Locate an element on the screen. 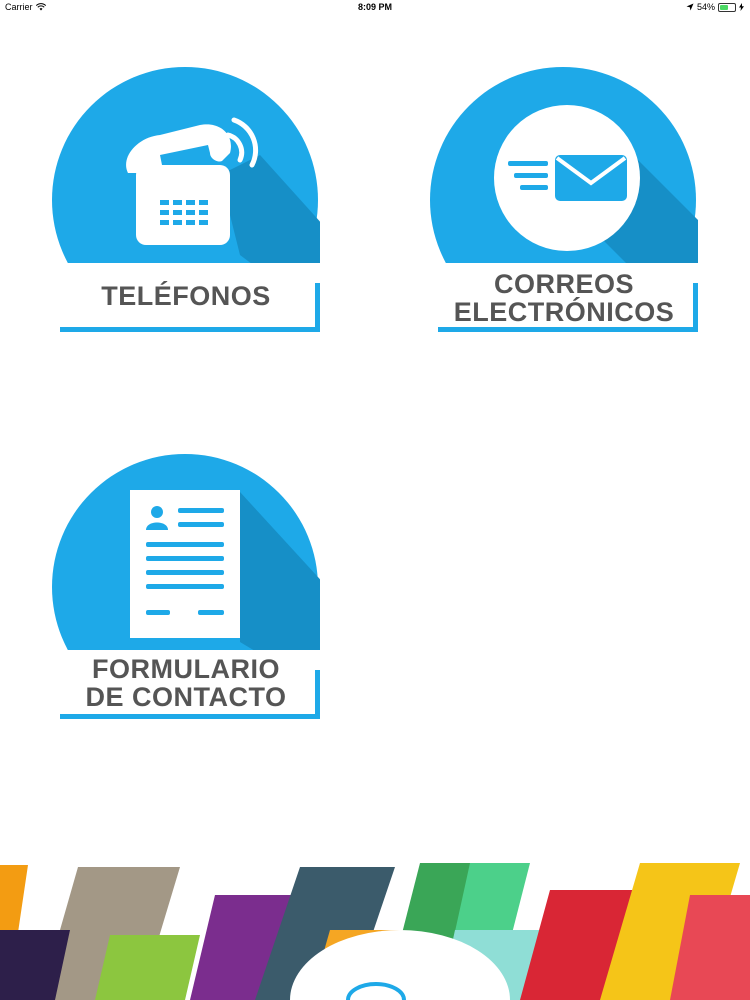 The image size is (750, 1000). telefonos-tile: TELÉFONOS is located at coordinates (185, 202).